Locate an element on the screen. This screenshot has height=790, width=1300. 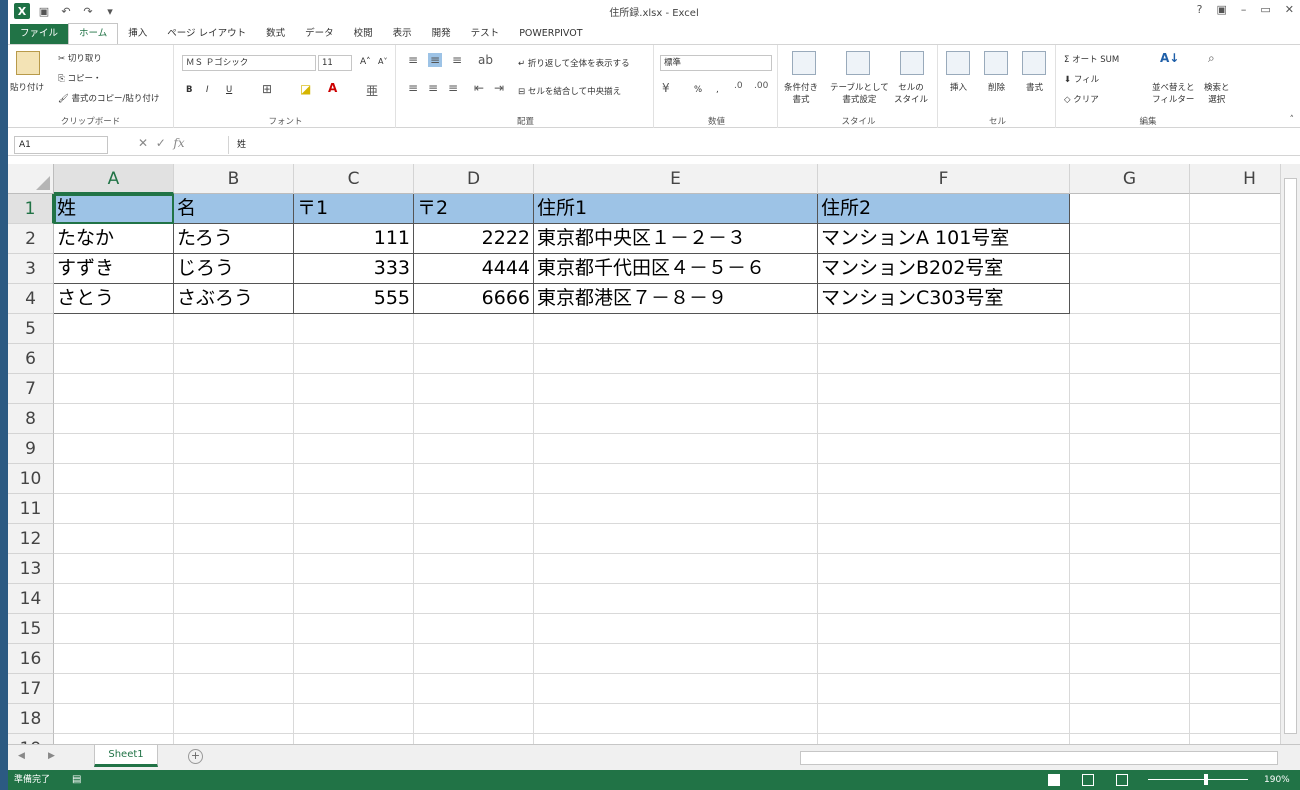
row-header-12: 12 is located at coordinates (31, 539).